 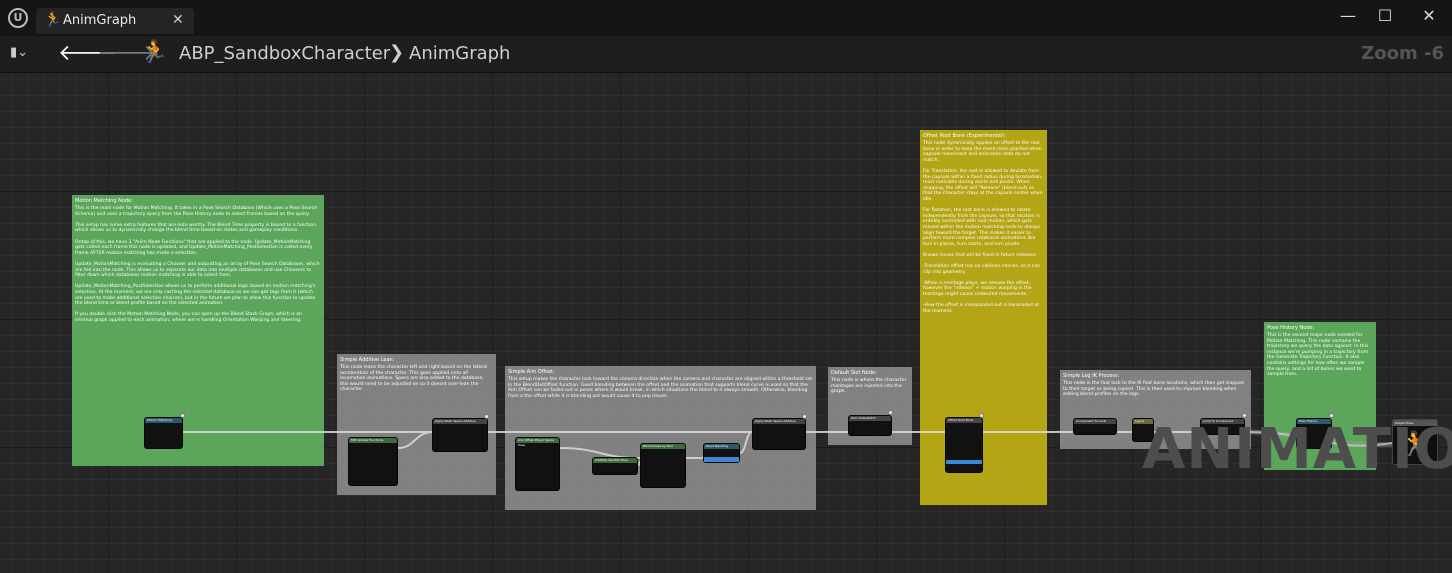 I want to click on zoom-level: Zoom -6, so click(x=1402, y=53).